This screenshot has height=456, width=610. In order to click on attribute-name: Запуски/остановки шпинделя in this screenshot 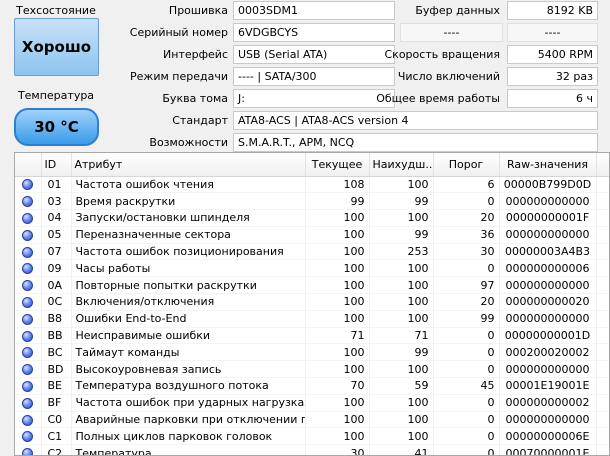, I will do `click(188, 218)`.